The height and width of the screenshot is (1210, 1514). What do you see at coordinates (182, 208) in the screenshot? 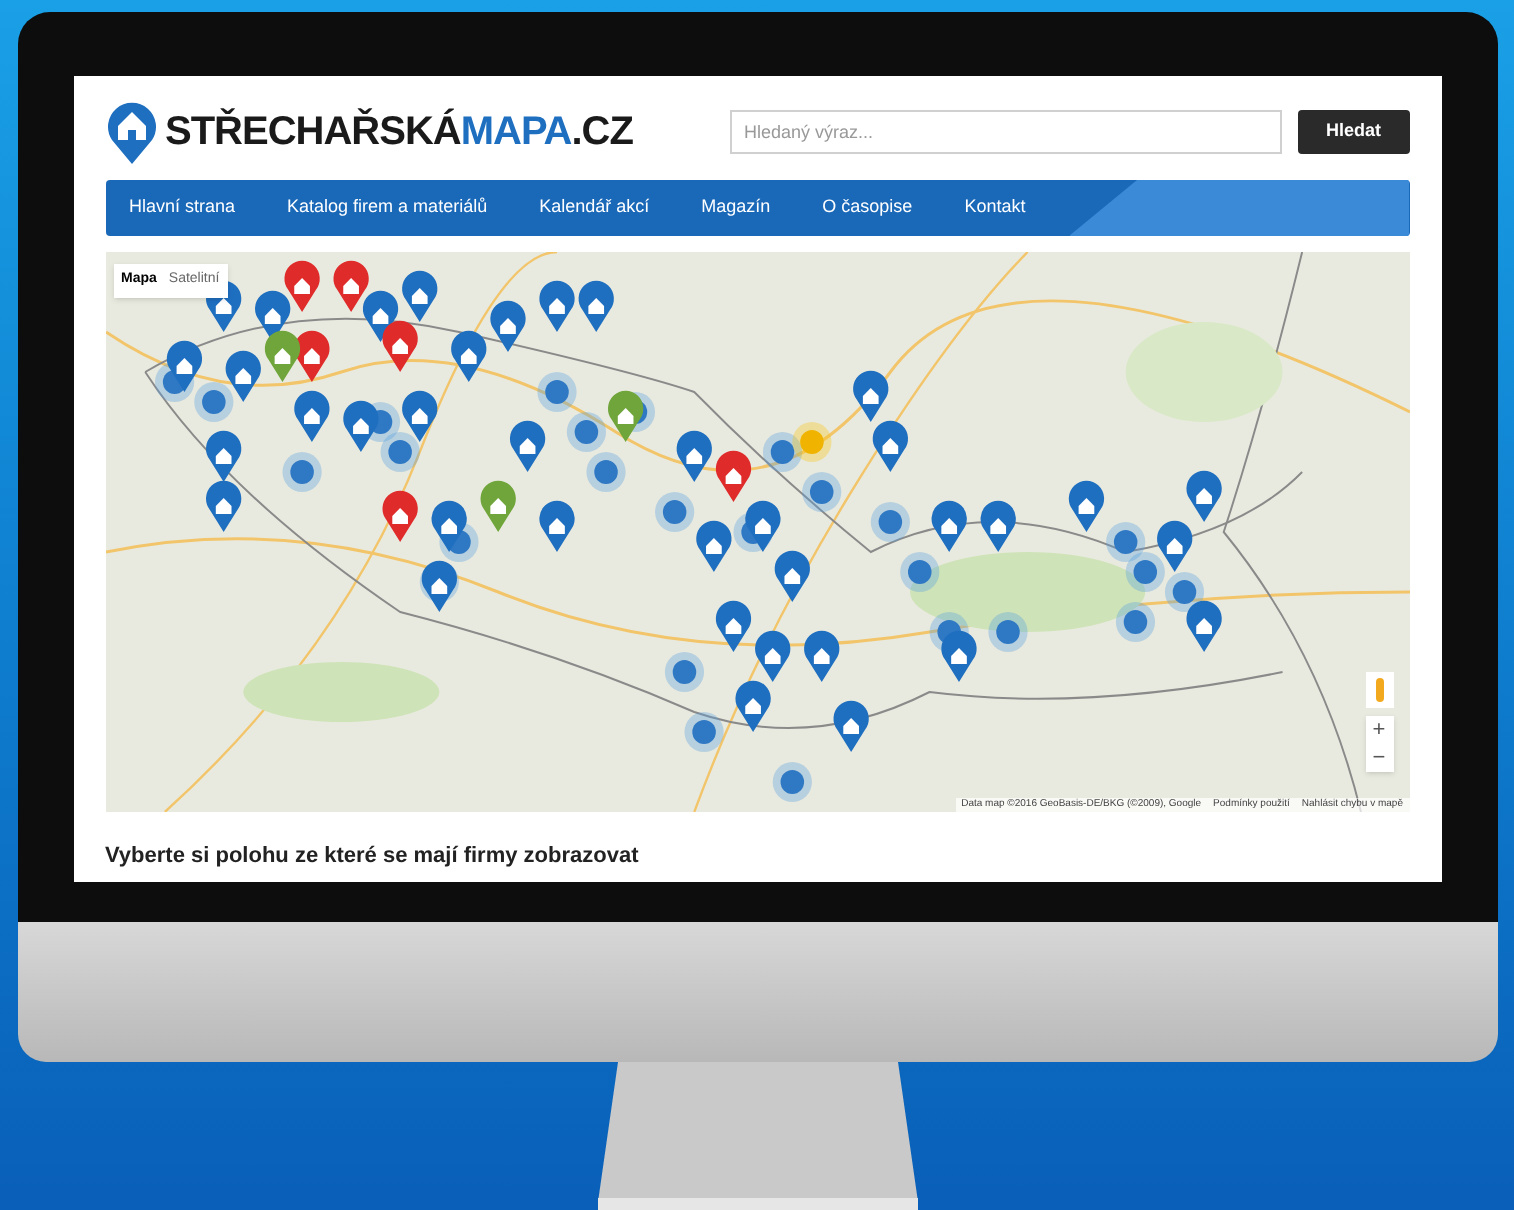
I see `nav-link: Hlavní strana` at bounding box center [182, 208].